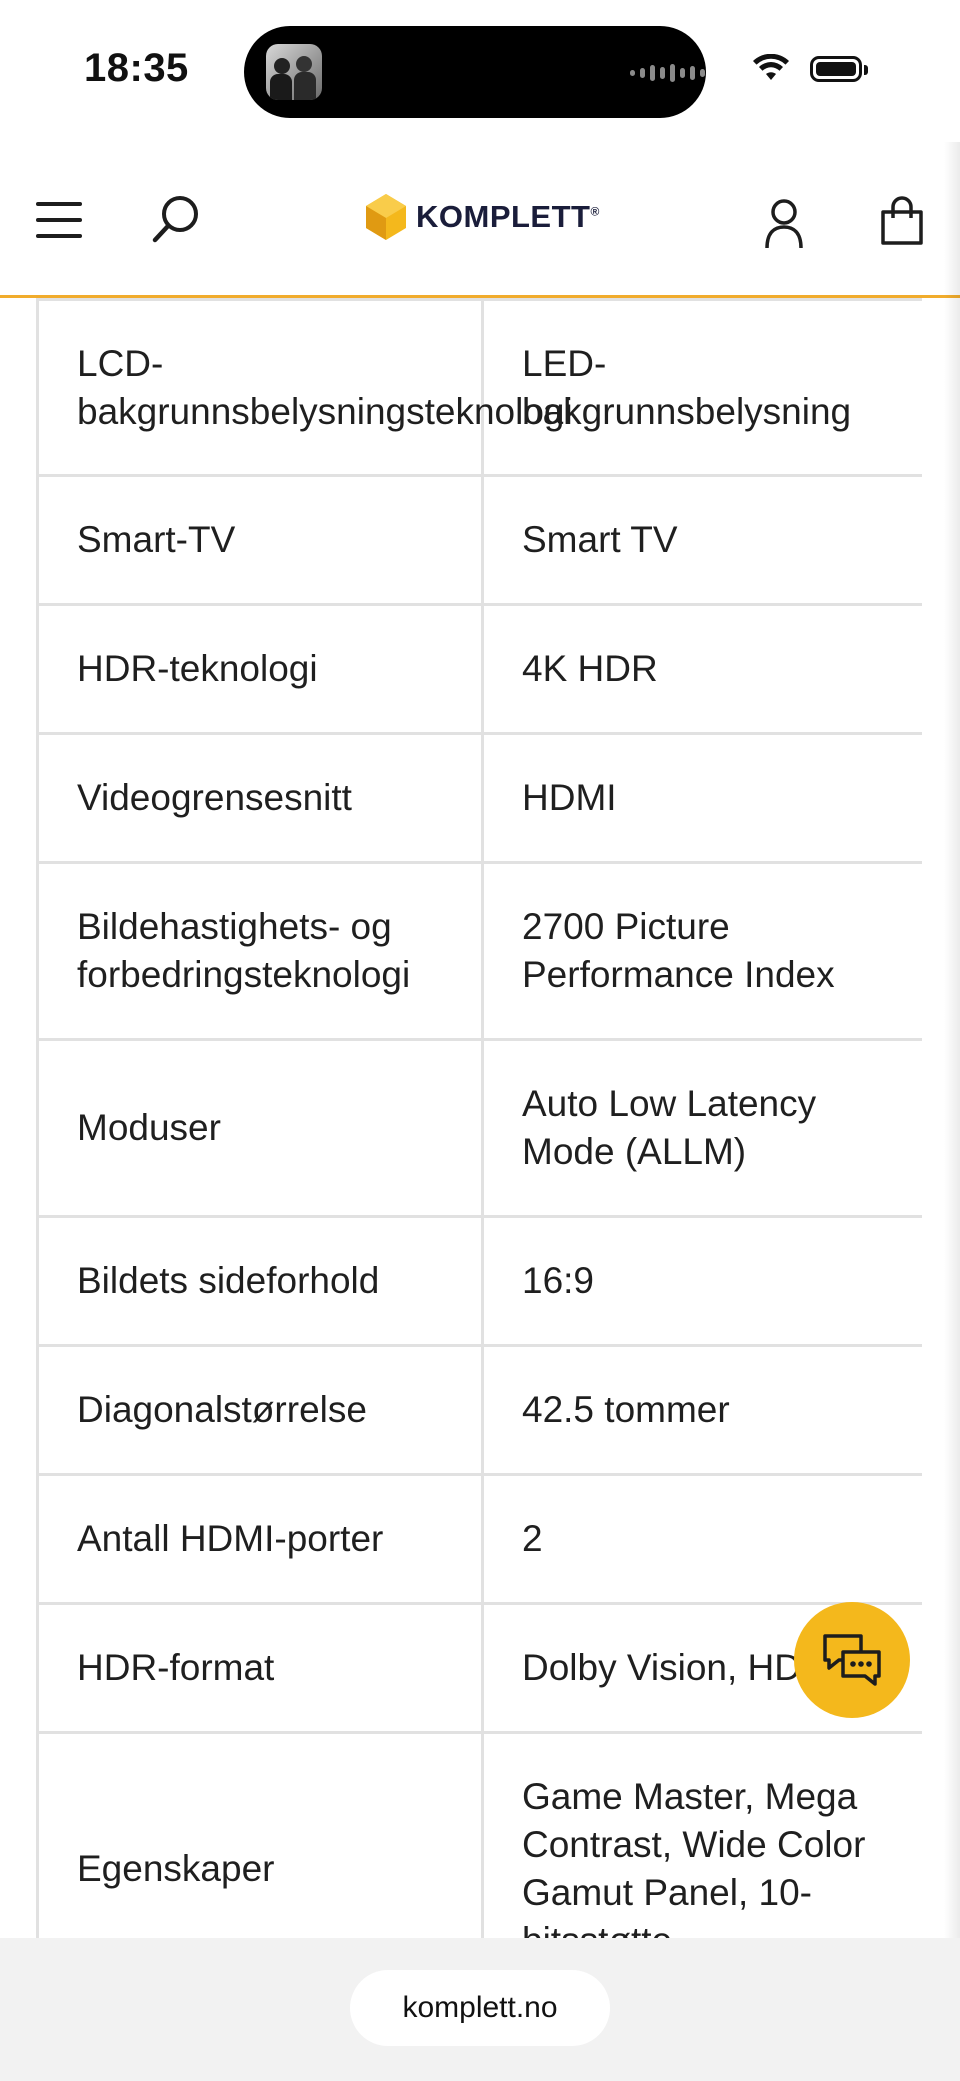  I want to click on spec-value-text: Auto Low Latency Mode (ALLM), so click(669, 1127).